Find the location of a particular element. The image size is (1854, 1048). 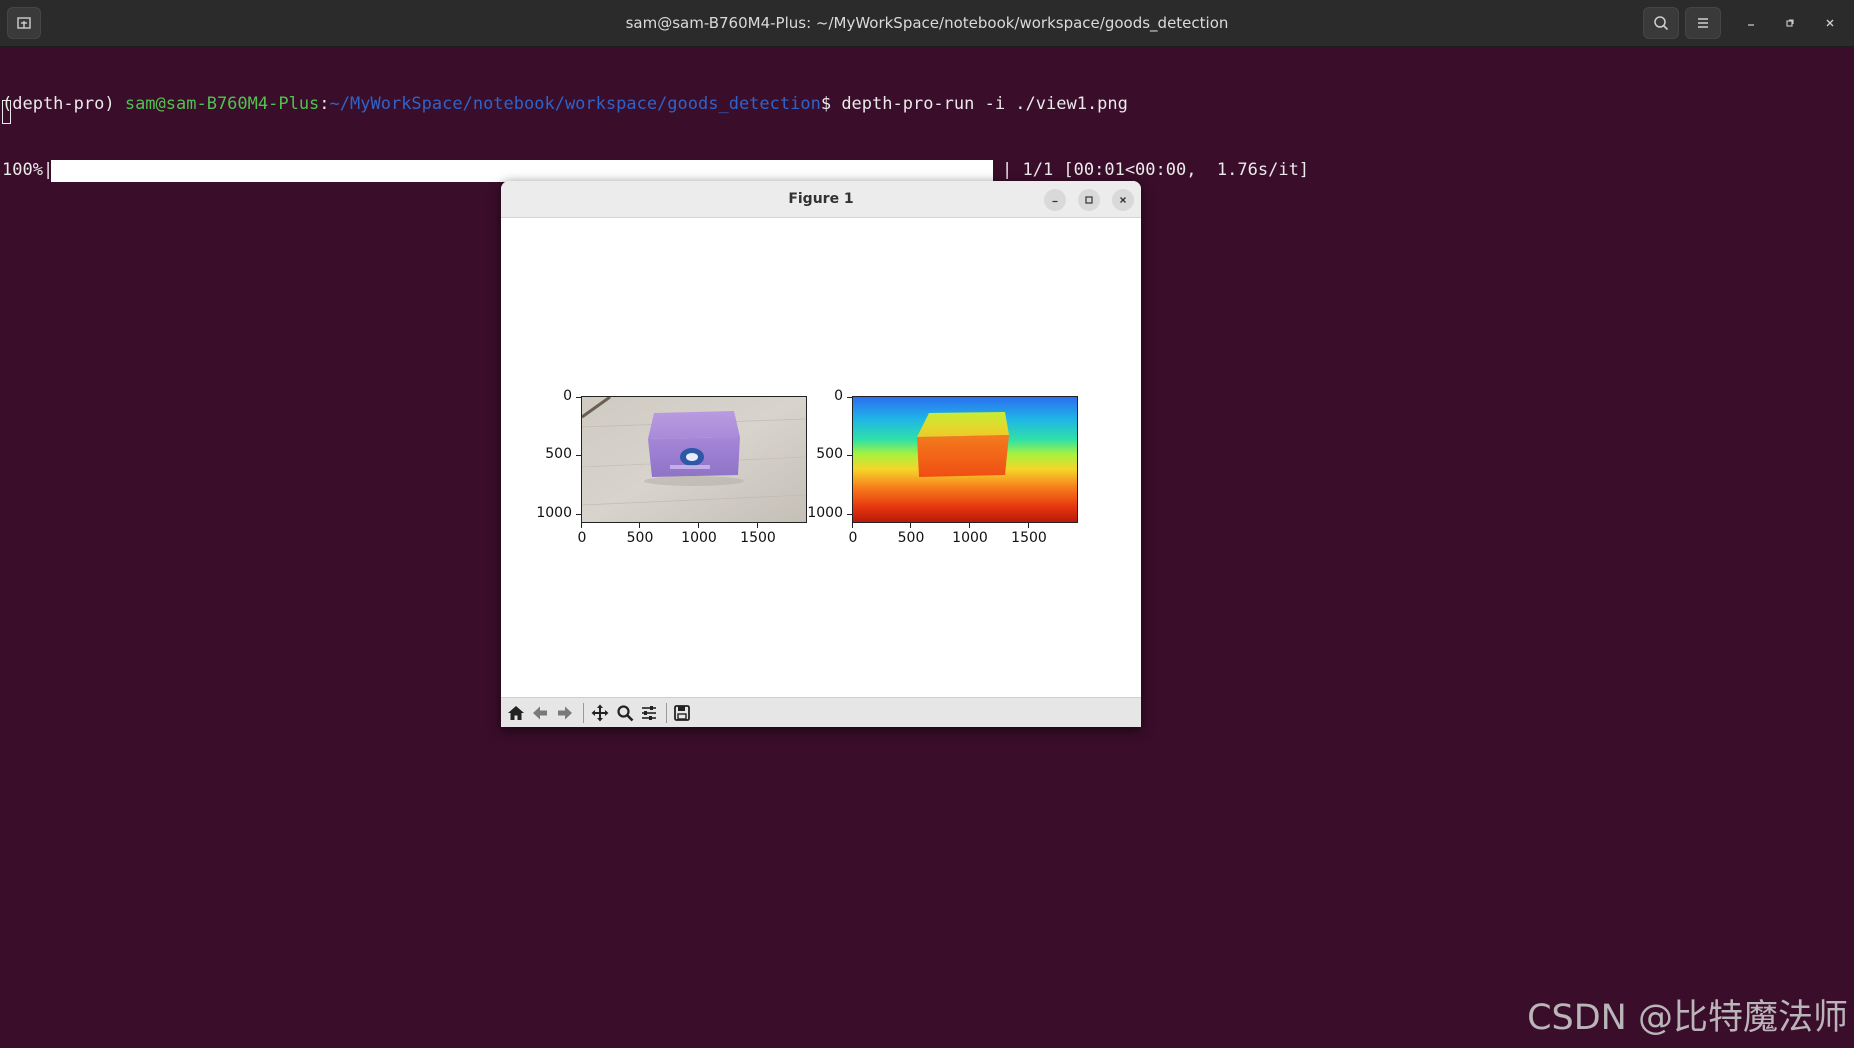

configure-sliders-icon is located at coordinates (649, 713).